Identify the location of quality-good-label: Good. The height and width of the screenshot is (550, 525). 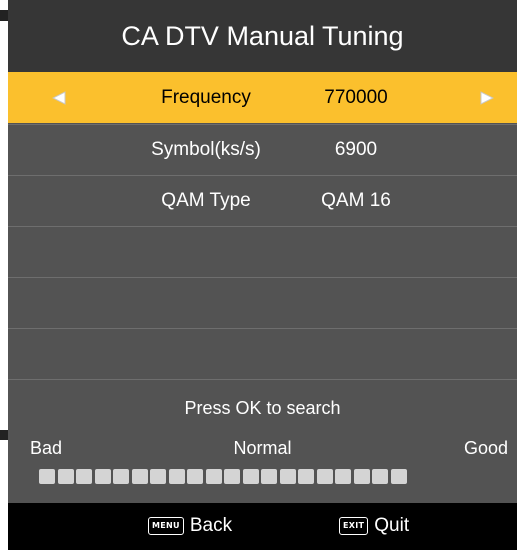
(485, 448).